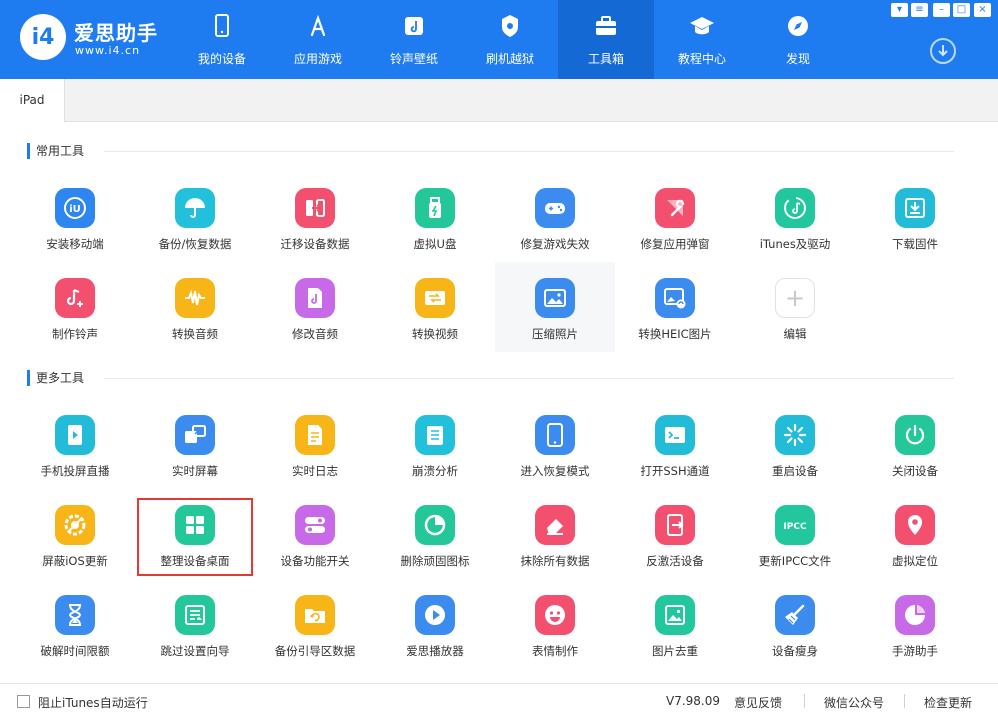  I want to click on block-update-icon, so click(75, 525).